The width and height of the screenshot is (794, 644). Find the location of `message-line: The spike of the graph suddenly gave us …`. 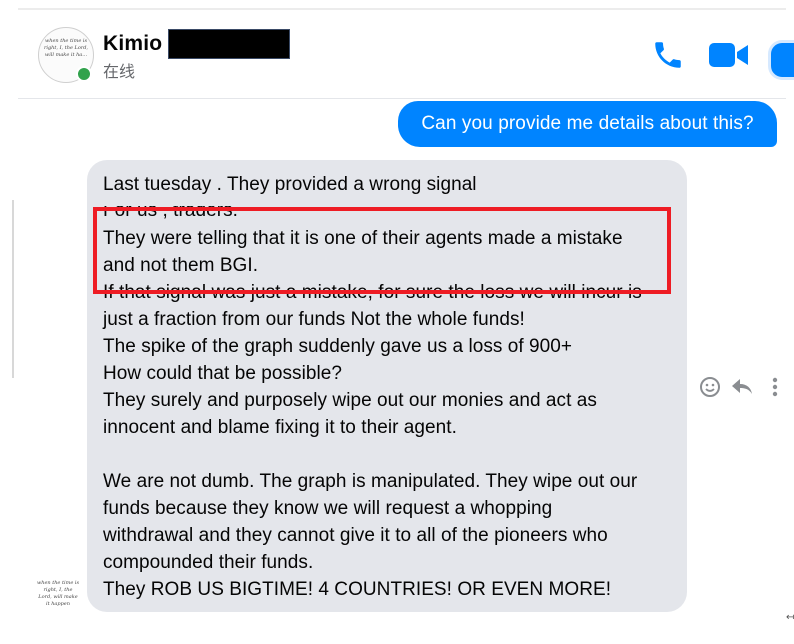

message-line: The spike of the graph suddenly gave us … is located at coordinates (338, 346).